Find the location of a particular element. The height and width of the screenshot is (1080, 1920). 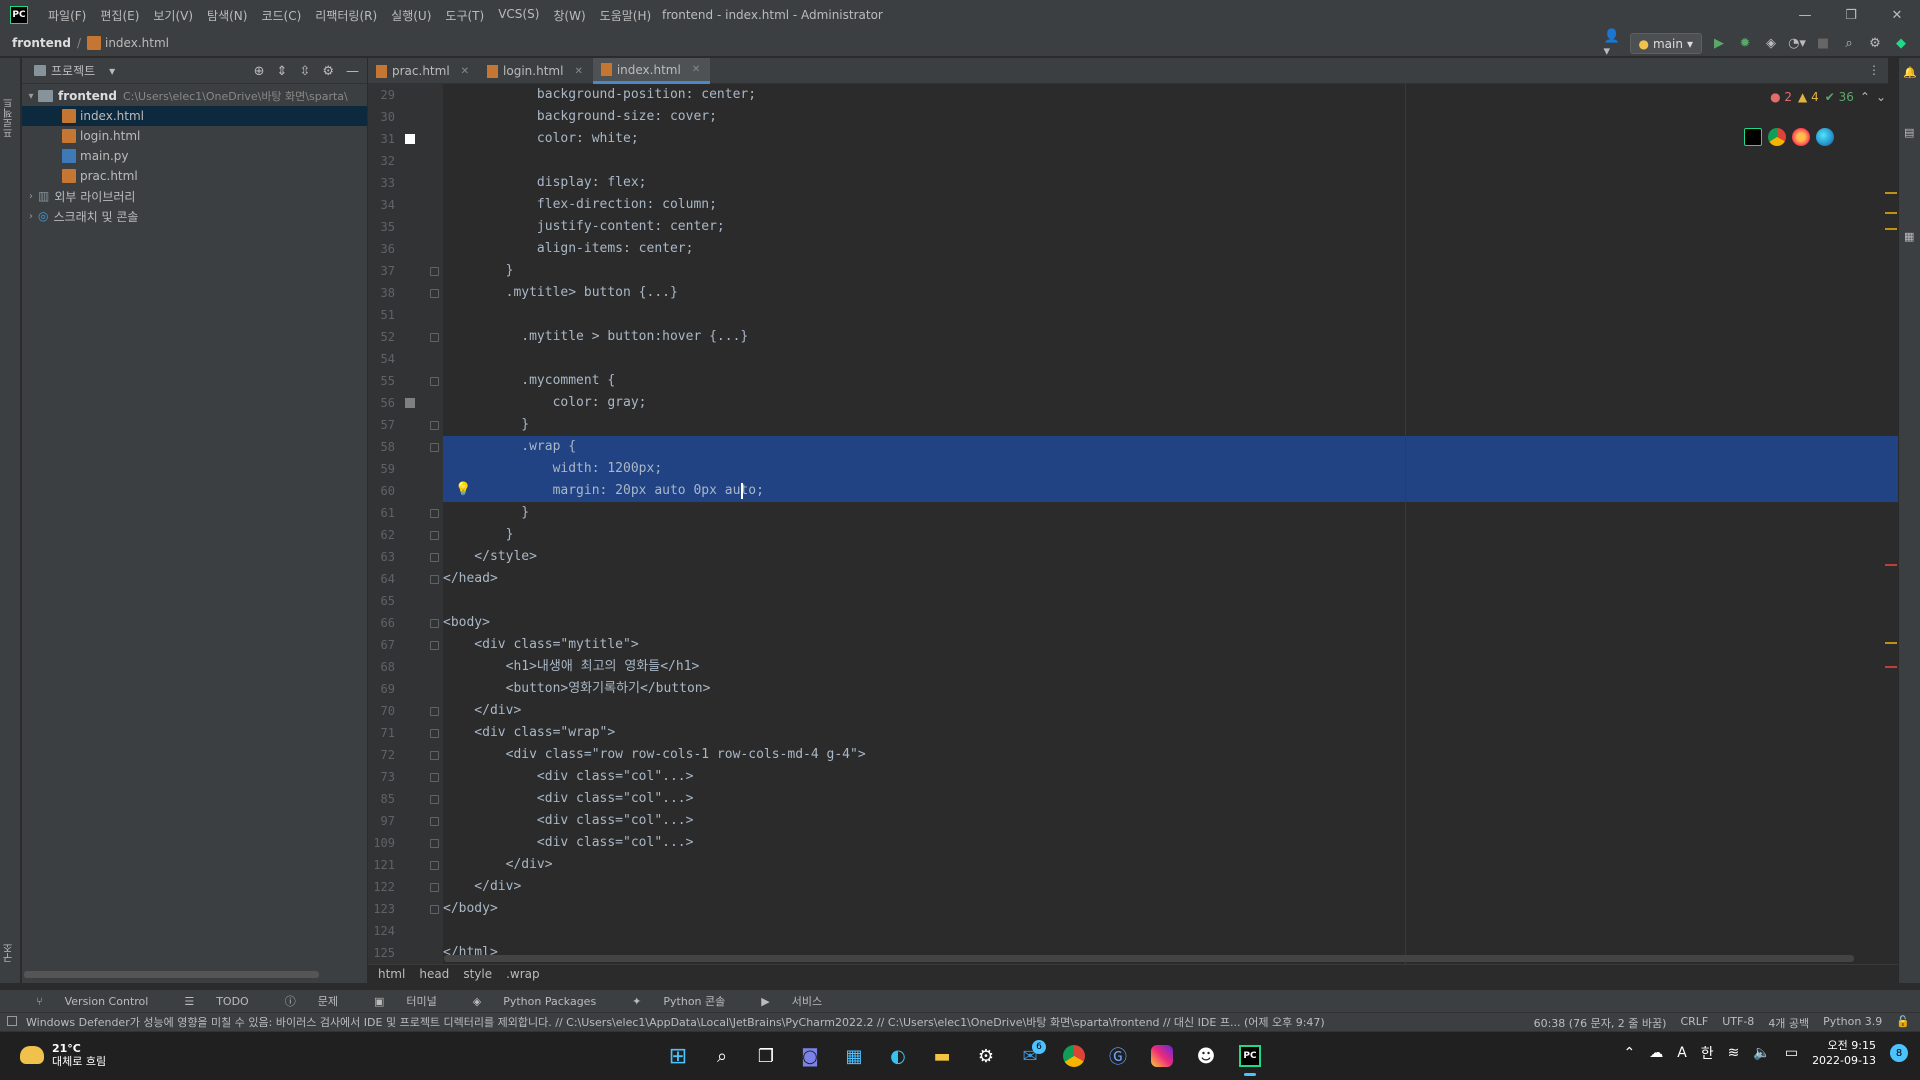

menu-tools: 도구(T) is located at coordinates (464, 15).